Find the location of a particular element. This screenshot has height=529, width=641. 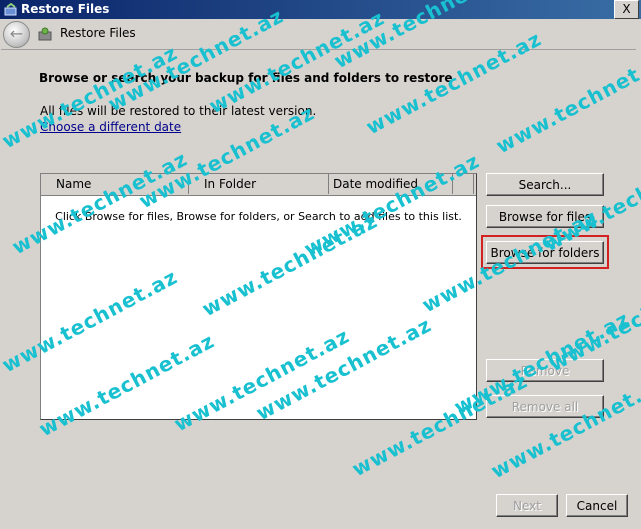

choose-date-link: Choose a different date is located at coordinates (110, 127).